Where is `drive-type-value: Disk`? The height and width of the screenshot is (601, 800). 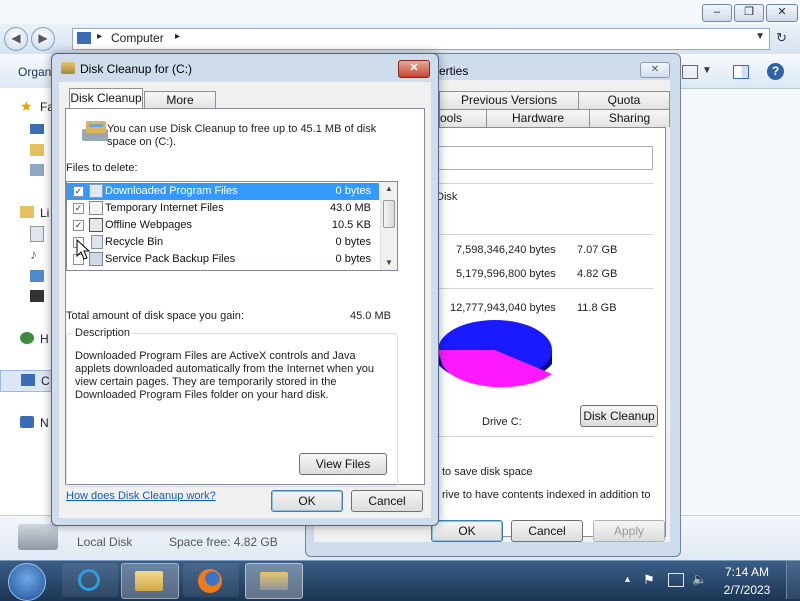 drive-type-value: Disk is located at coordinates (447, 197).